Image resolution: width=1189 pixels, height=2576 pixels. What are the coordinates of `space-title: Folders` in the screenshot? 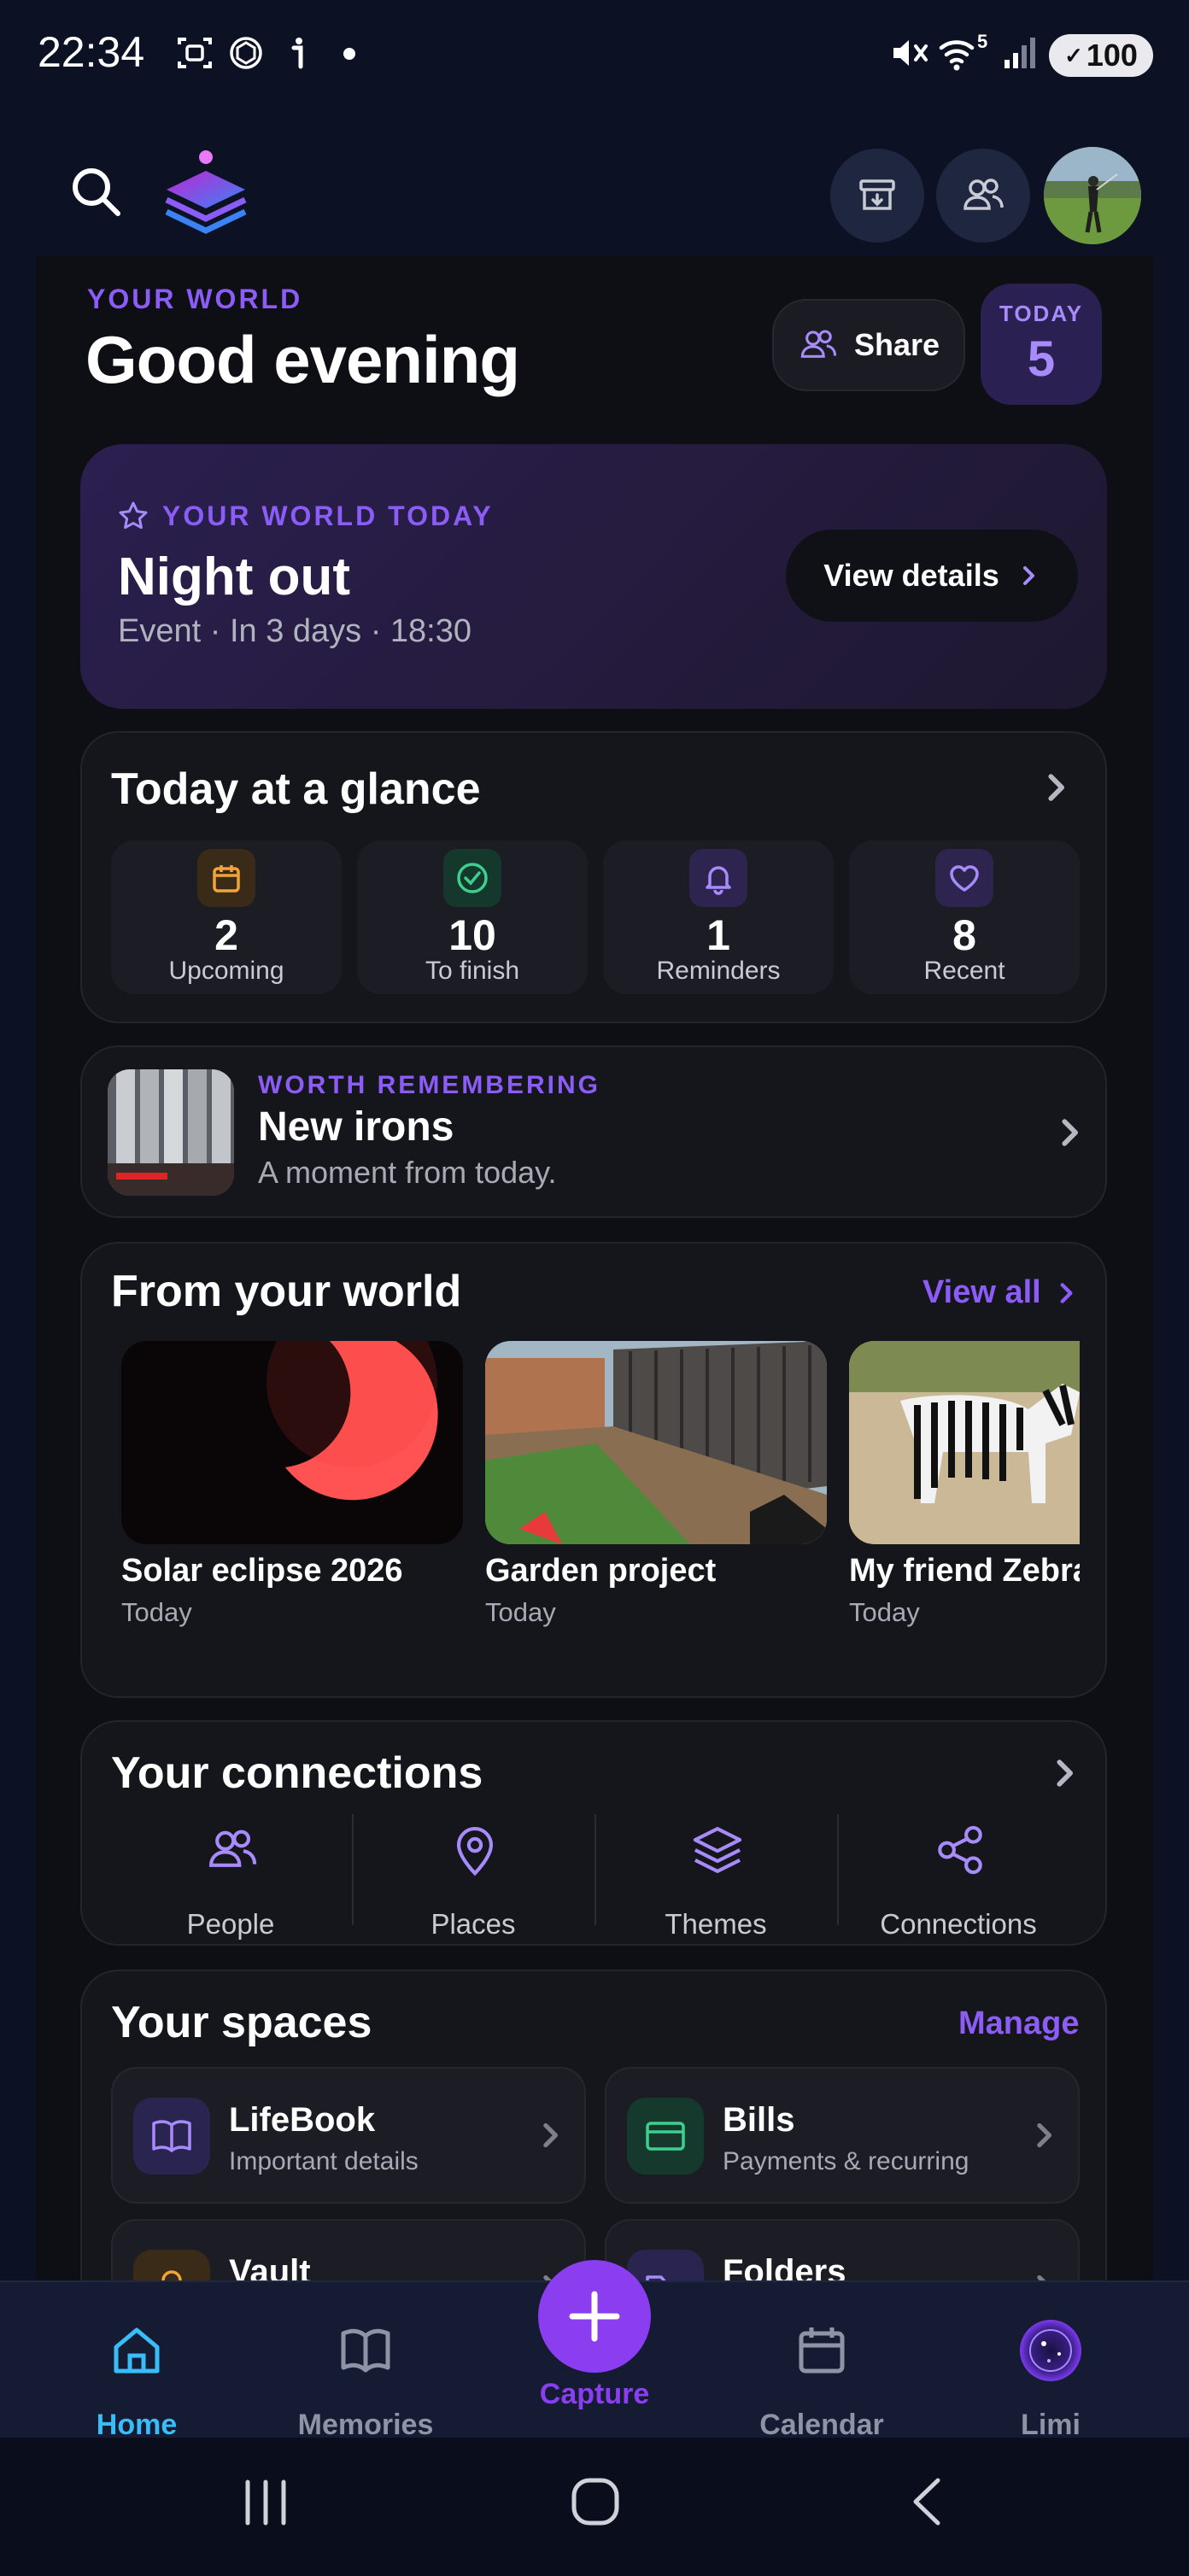 It's located at (784, 2266).